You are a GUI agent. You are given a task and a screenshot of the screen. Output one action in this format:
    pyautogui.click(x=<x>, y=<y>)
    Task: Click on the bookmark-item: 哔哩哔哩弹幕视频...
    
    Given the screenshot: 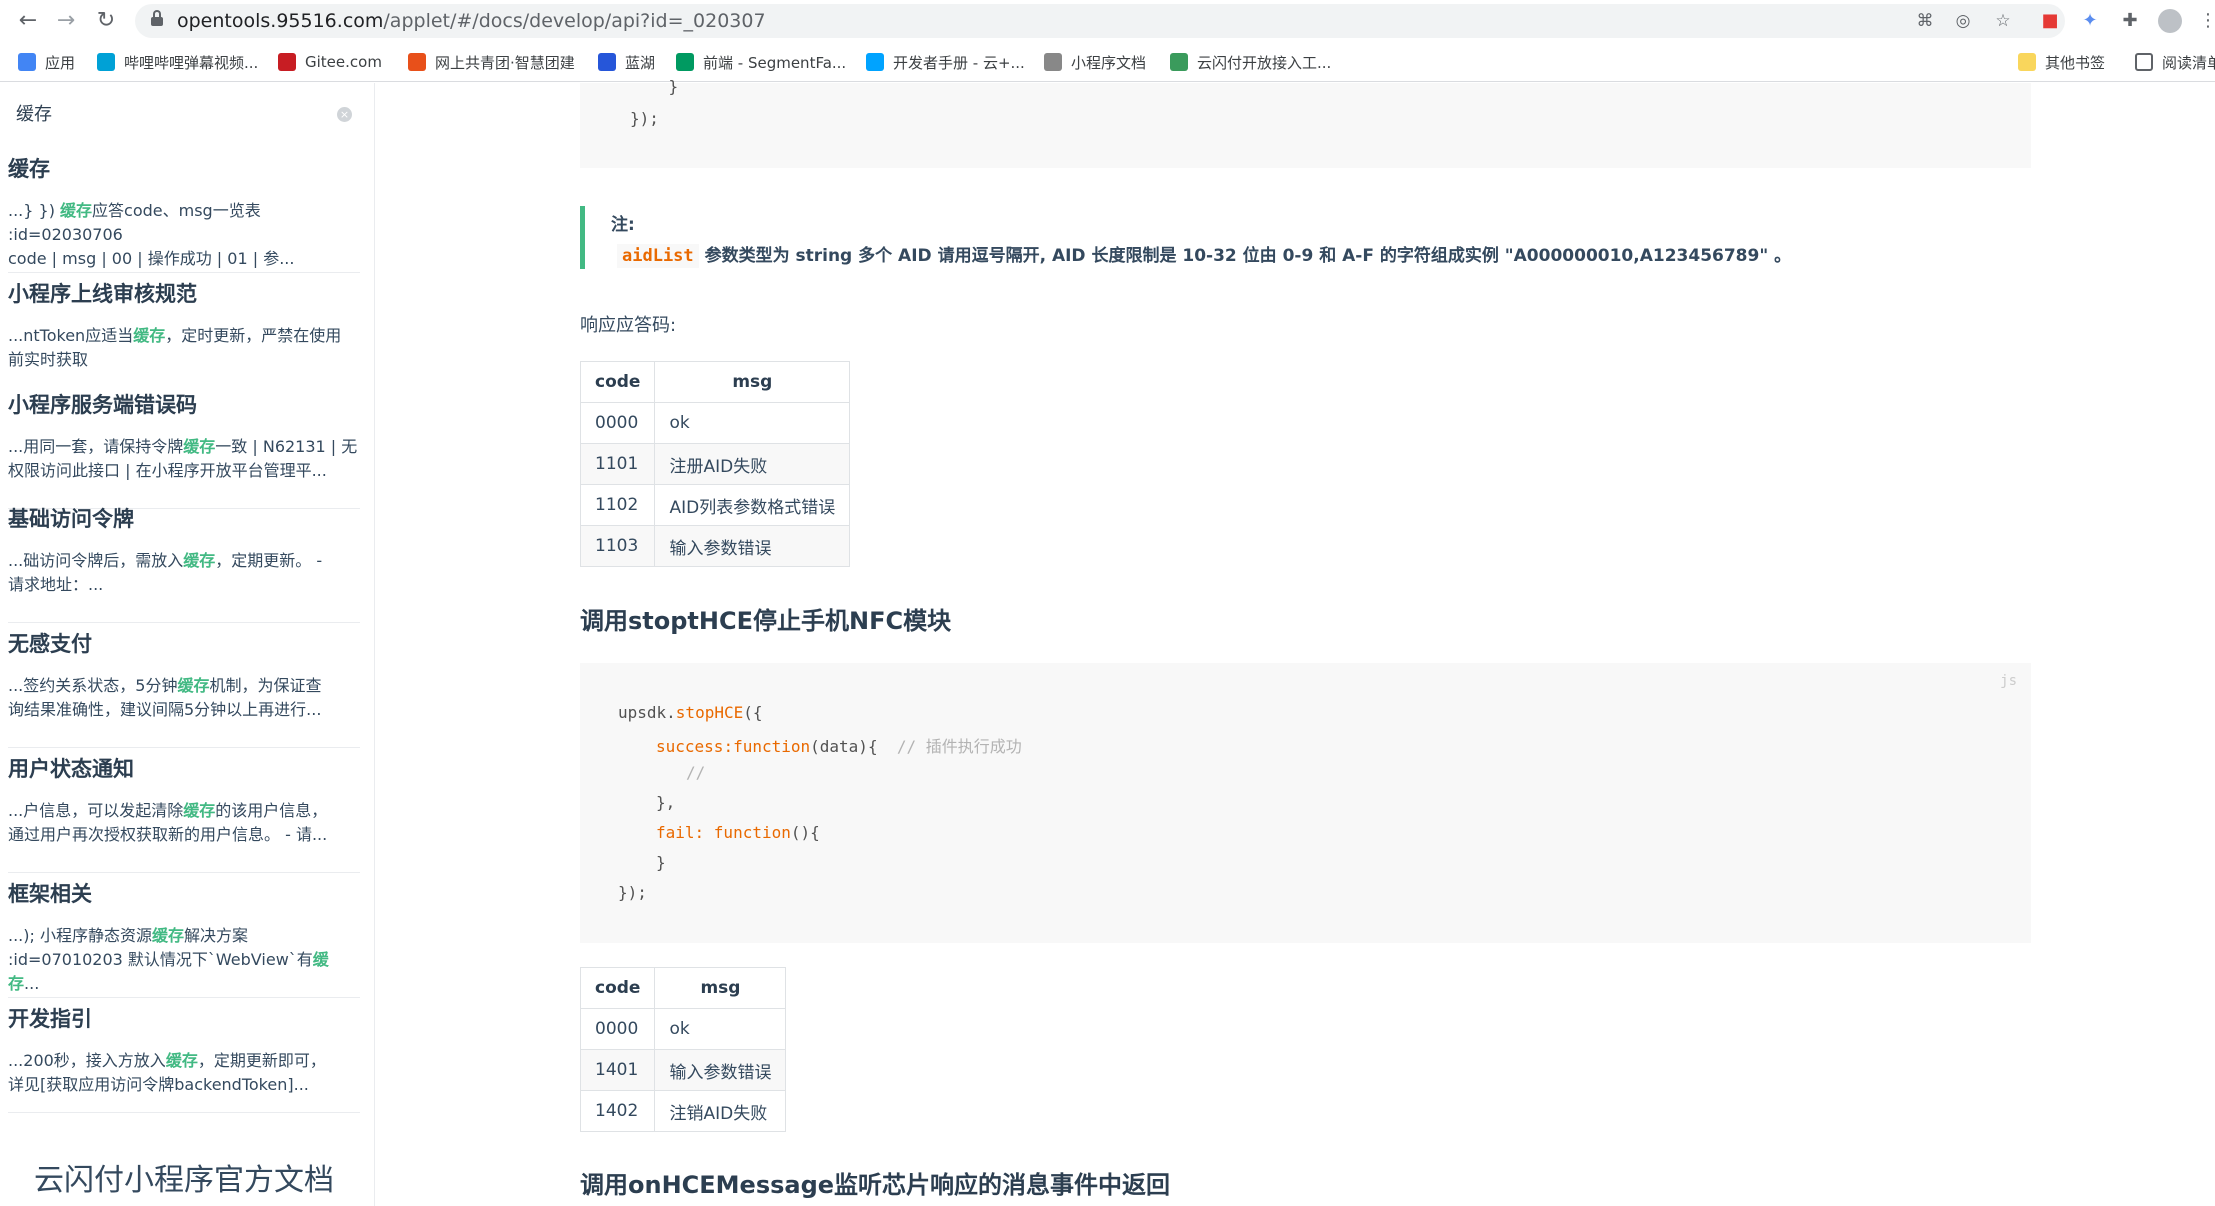 What is the action you would take?
    pyautogui.click(x=177, y=62)
    